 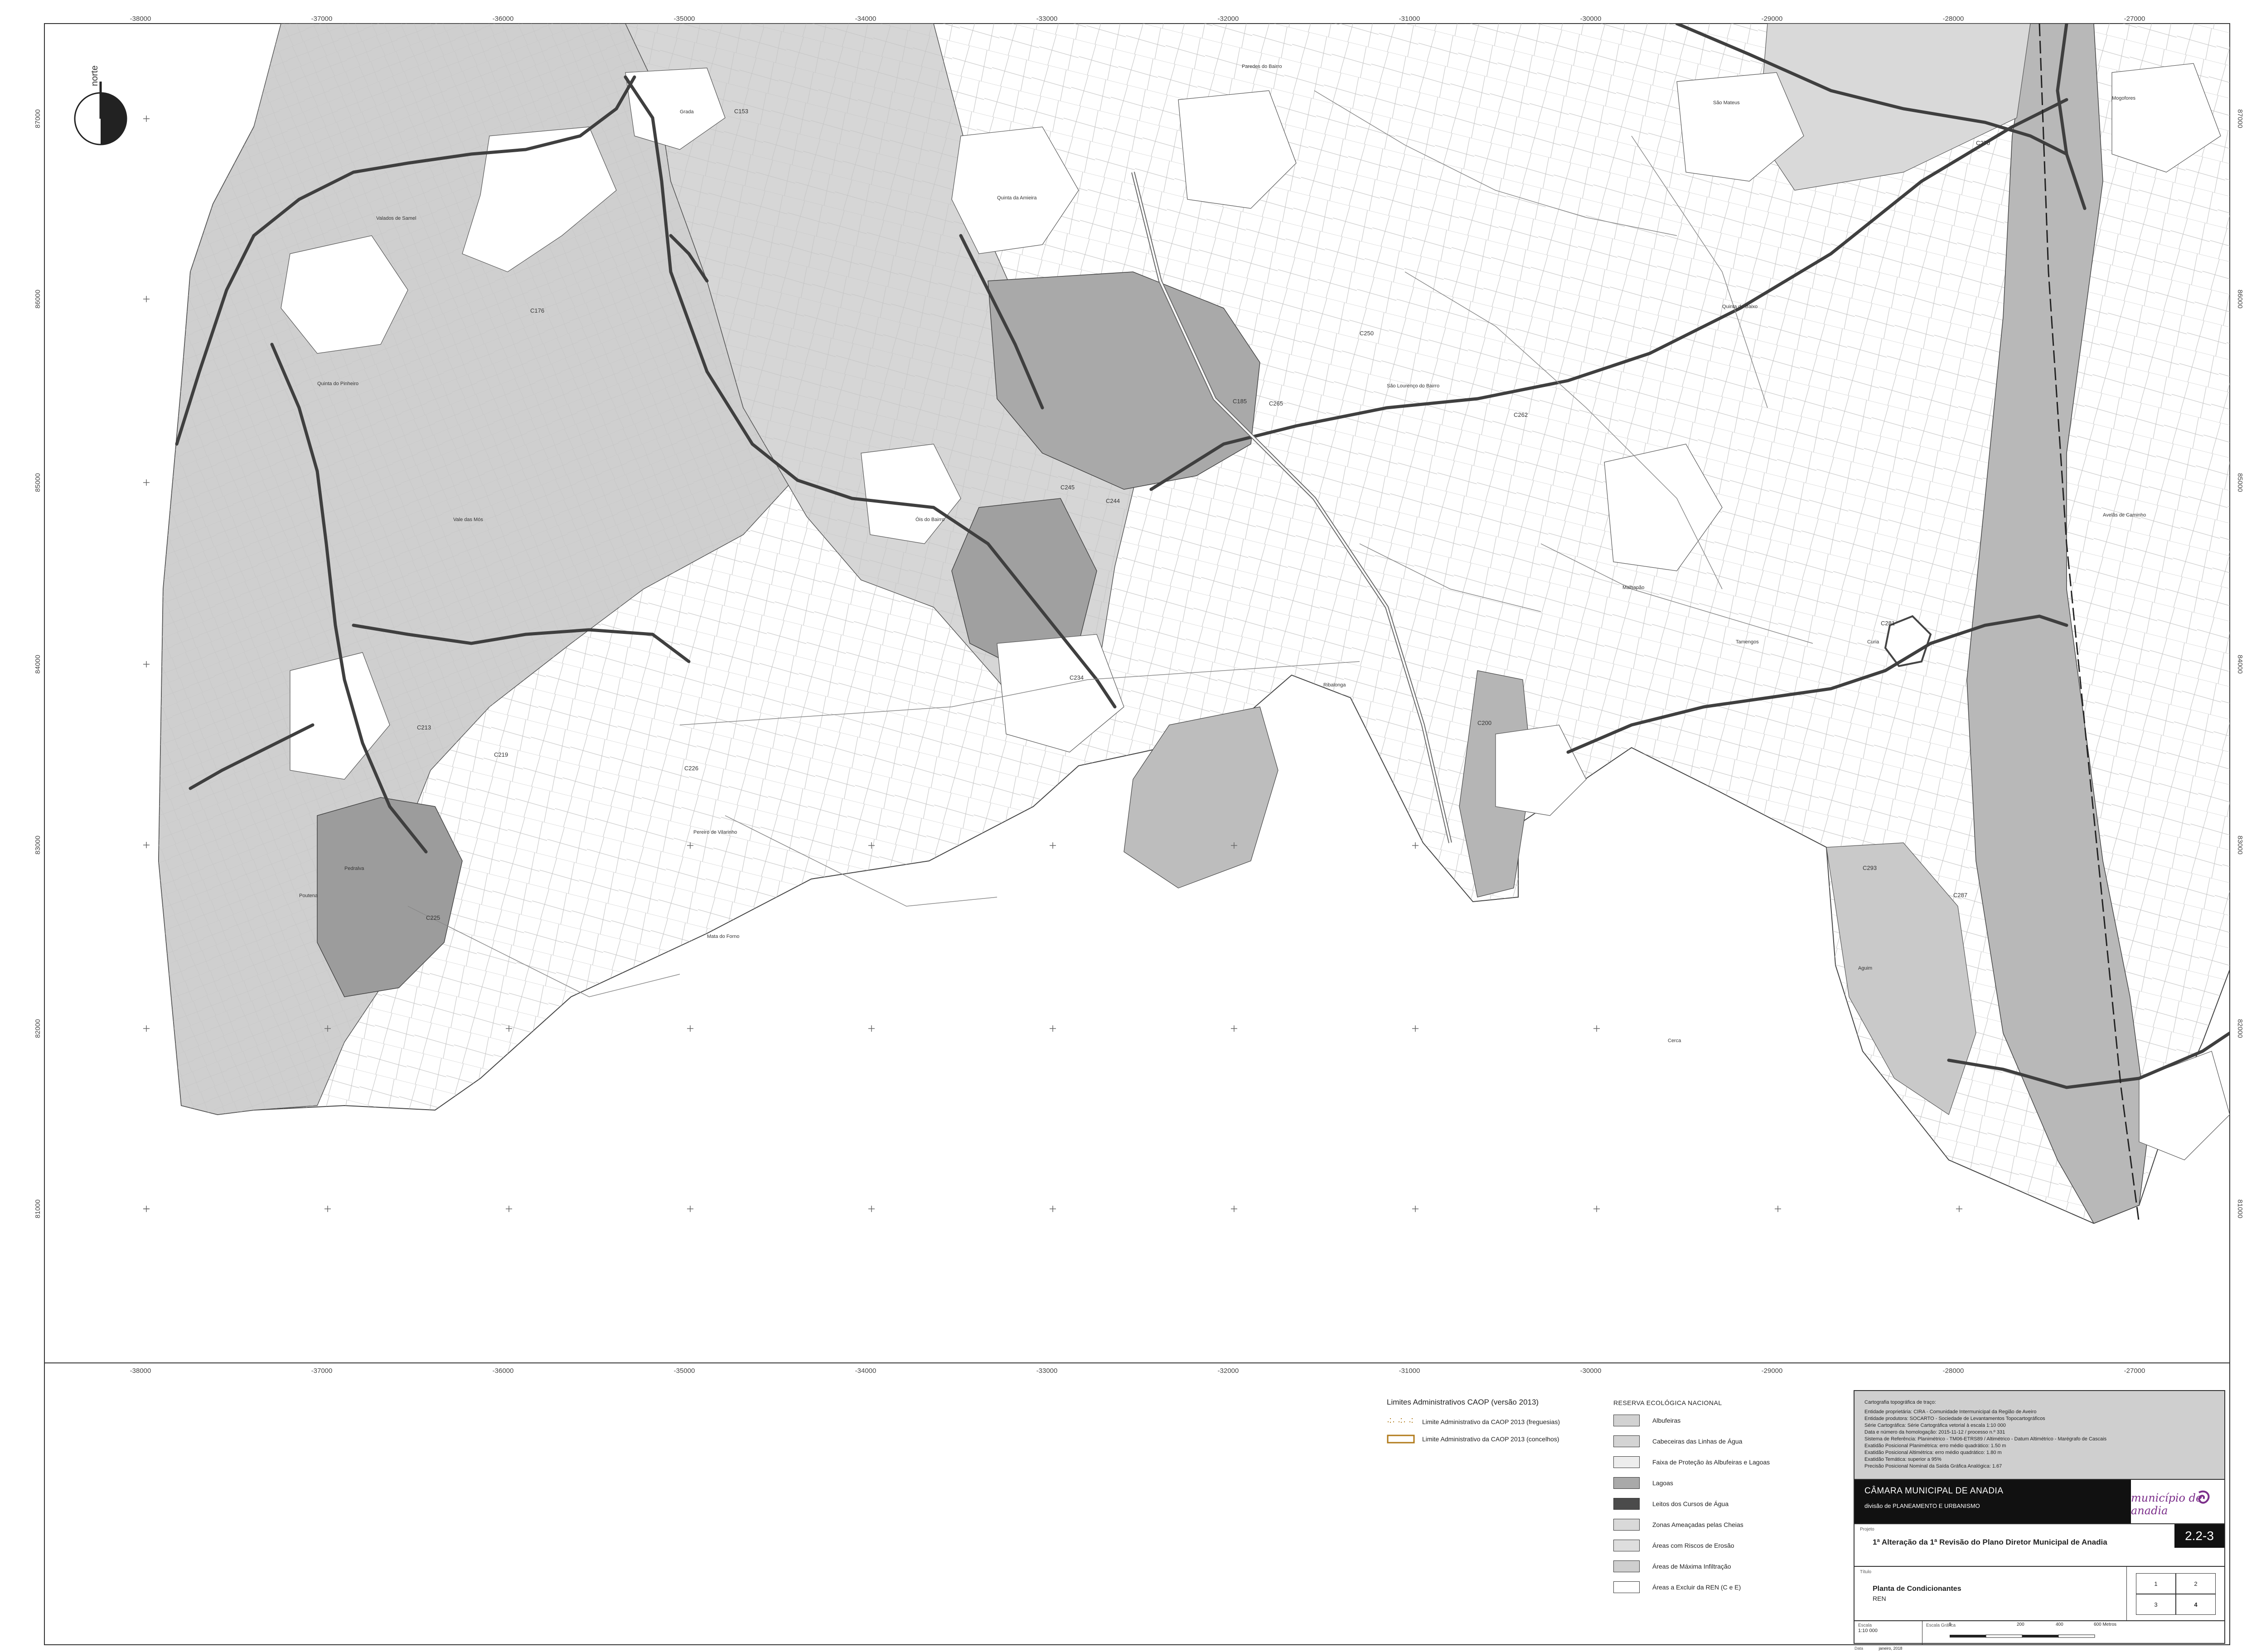 I want to click on graphic-scale-tick: 400, so click(x=2059, y=1624).